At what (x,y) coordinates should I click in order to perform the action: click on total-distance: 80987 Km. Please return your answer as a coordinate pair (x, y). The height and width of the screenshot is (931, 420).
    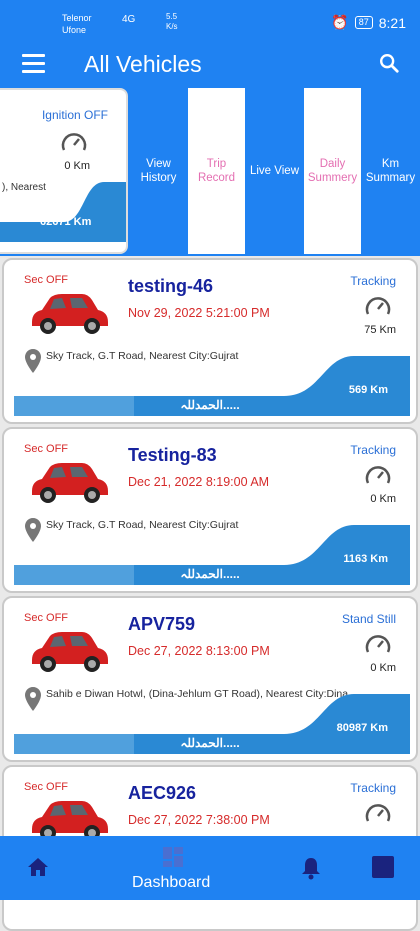
    Looking at the image, I should click on (362, 728).